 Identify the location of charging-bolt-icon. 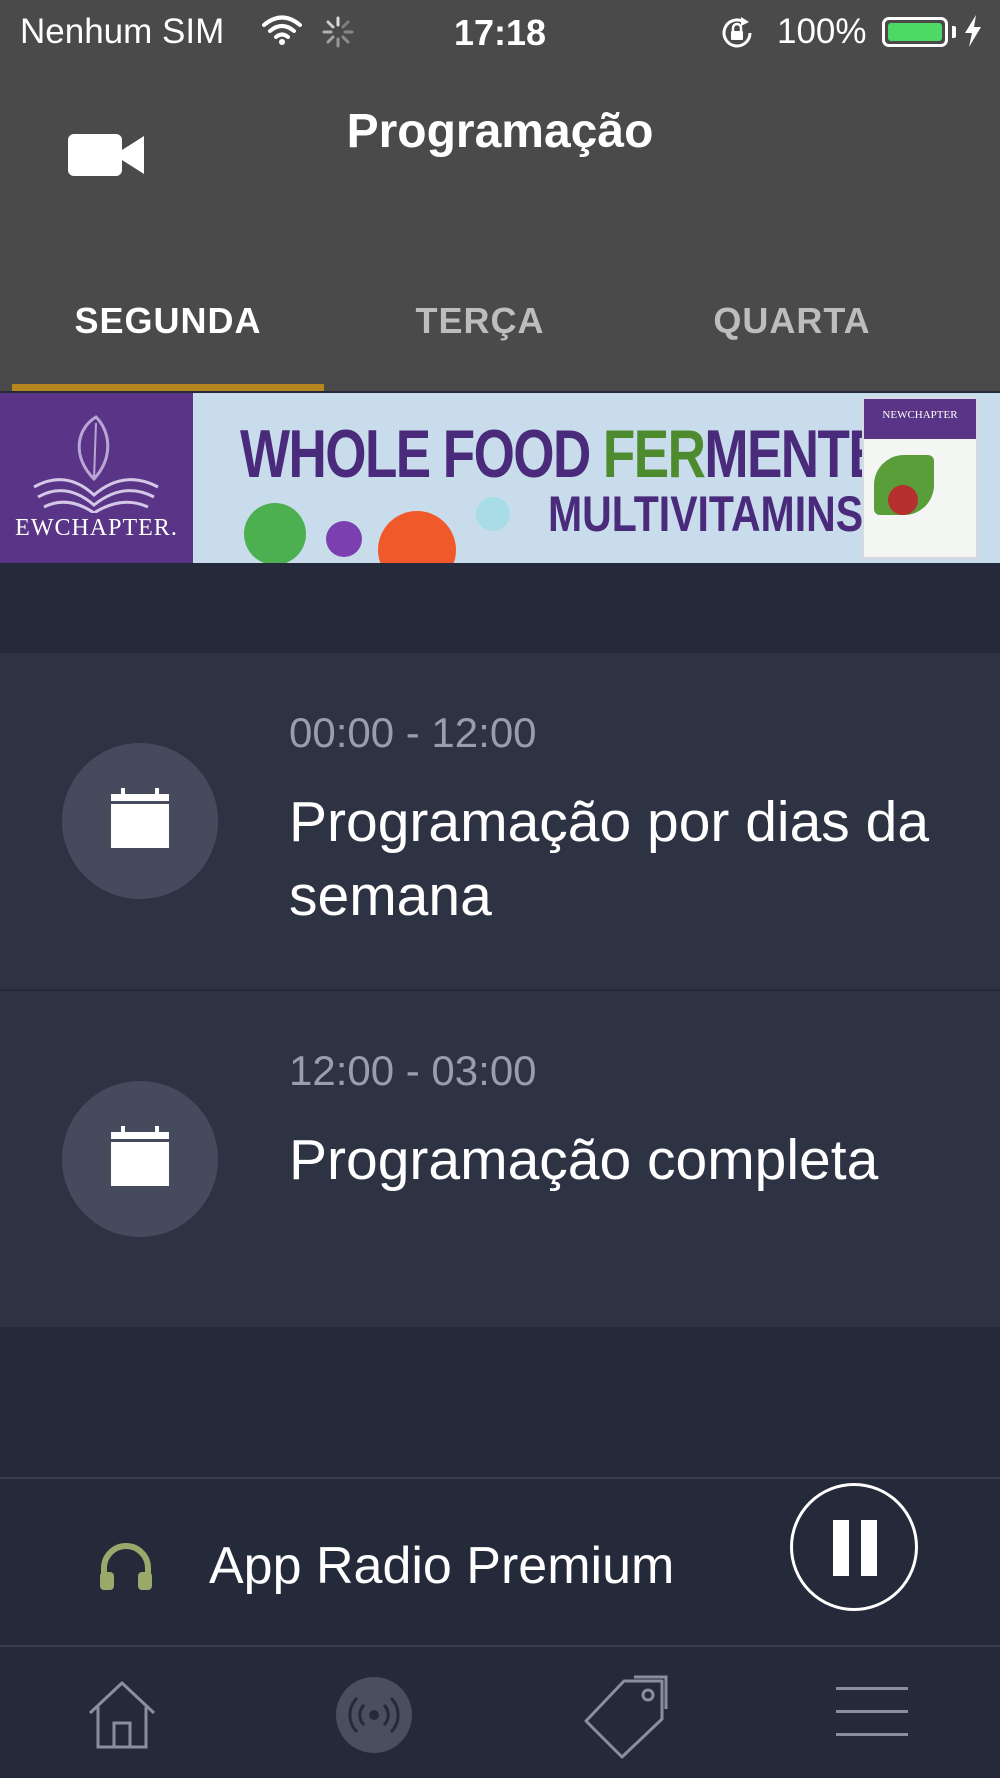
(973, 33).